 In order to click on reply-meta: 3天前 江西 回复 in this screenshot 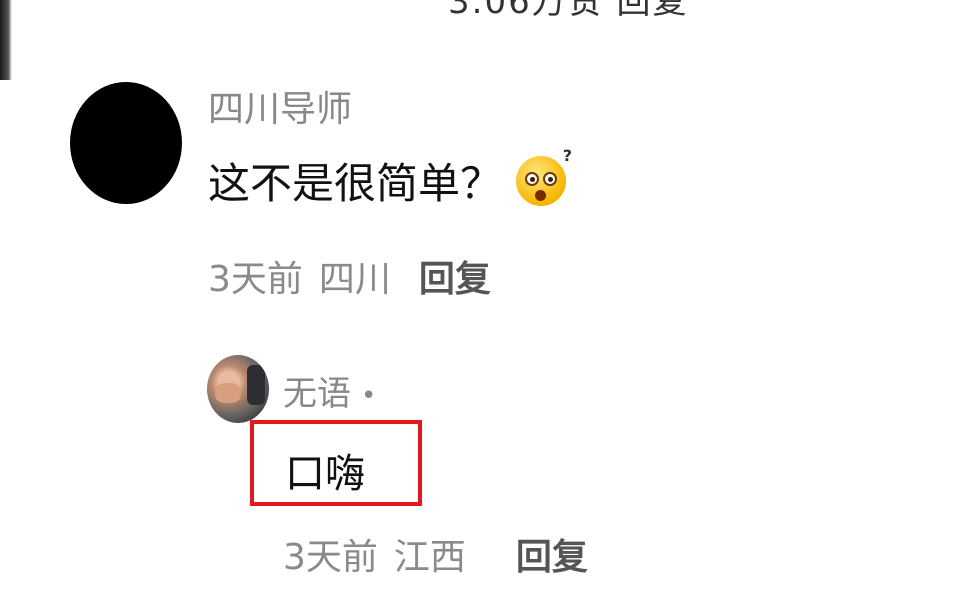, I will do `click(435, 554)`.